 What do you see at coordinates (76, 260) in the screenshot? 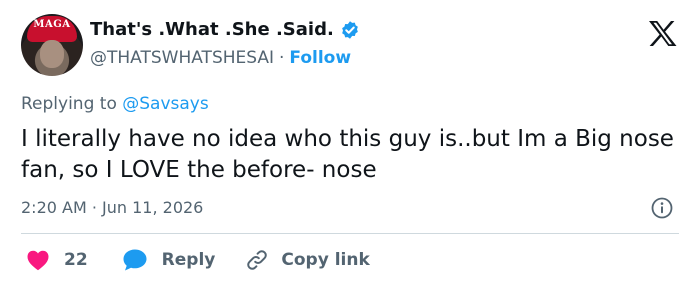
I see `like-count: 22` at bounding box center [76, 260].